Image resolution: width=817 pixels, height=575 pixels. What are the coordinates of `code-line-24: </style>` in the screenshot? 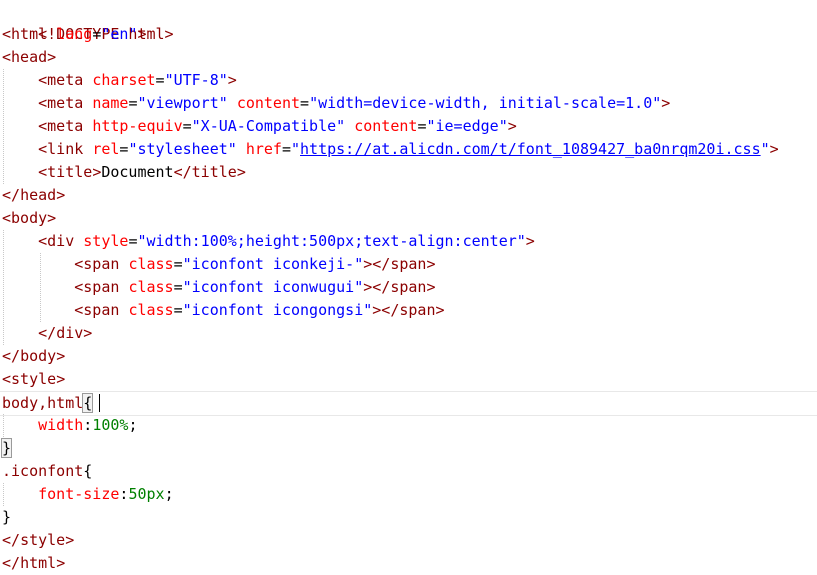 It's located at (38, 540).